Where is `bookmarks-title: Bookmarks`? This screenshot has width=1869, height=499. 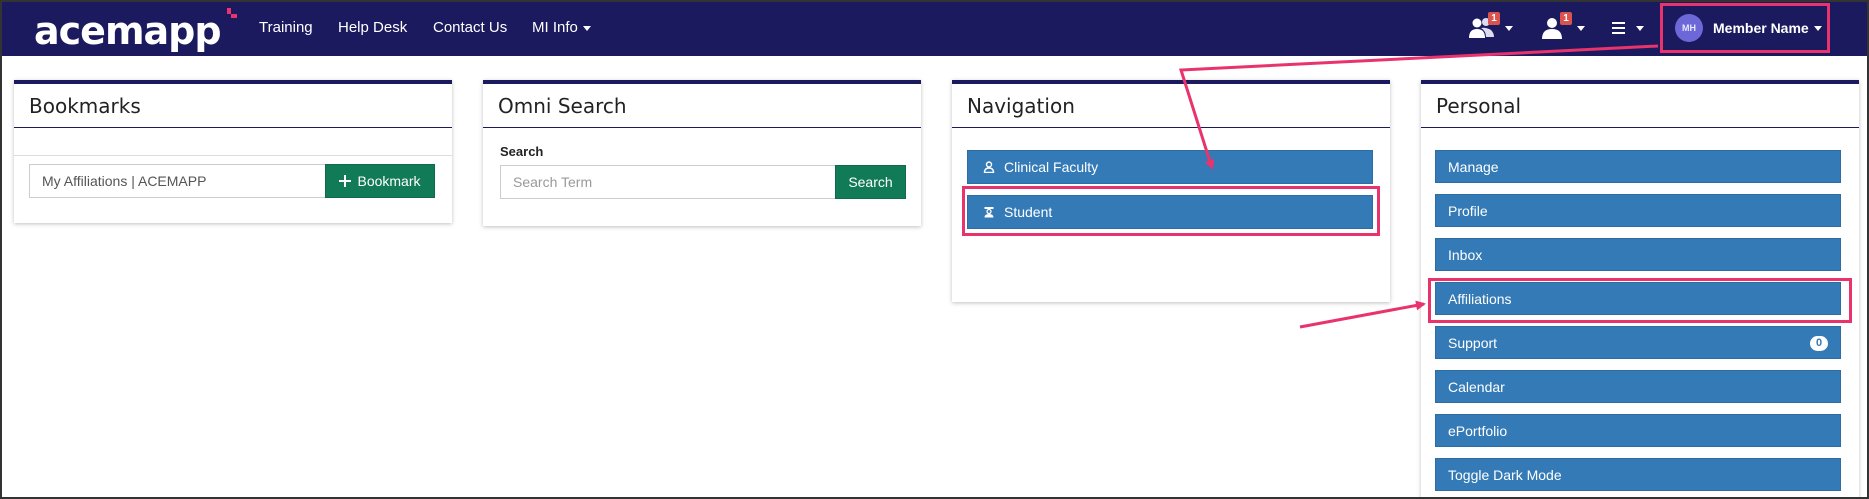
bookmarks-title: Bookmarks is located at coordinates (233, 106).